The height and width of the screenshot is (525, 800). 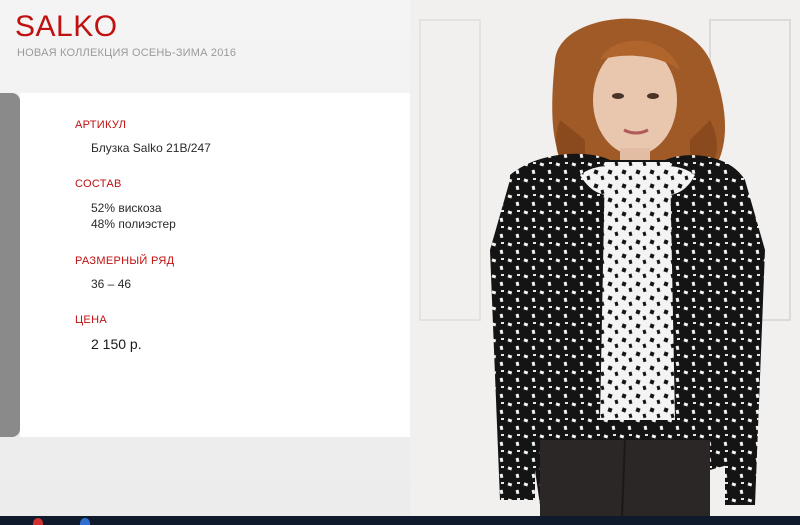 I want to click on brand-title: SALKO, so click(x=66, y=26).